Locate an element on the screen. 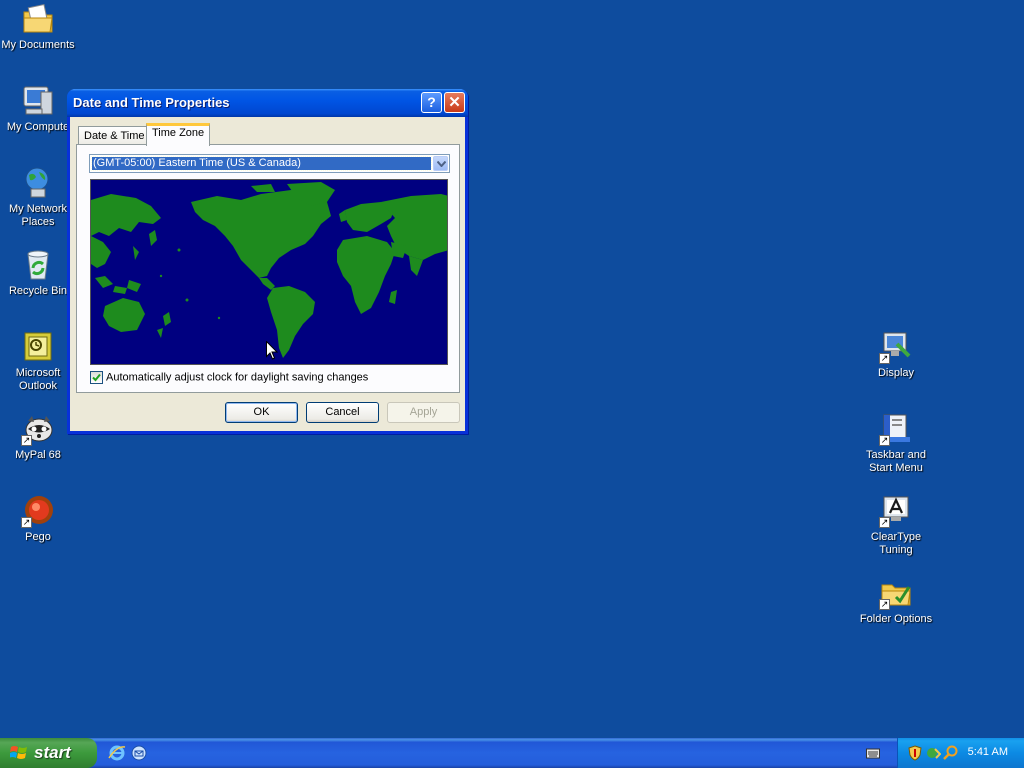  outlook-icon is located at coordinates (38, 347).